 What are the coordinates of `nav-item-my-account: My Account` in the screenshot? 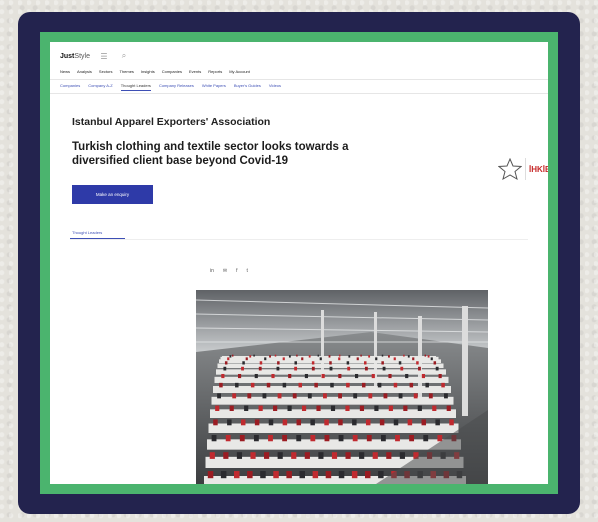 It's located at (239, 71).